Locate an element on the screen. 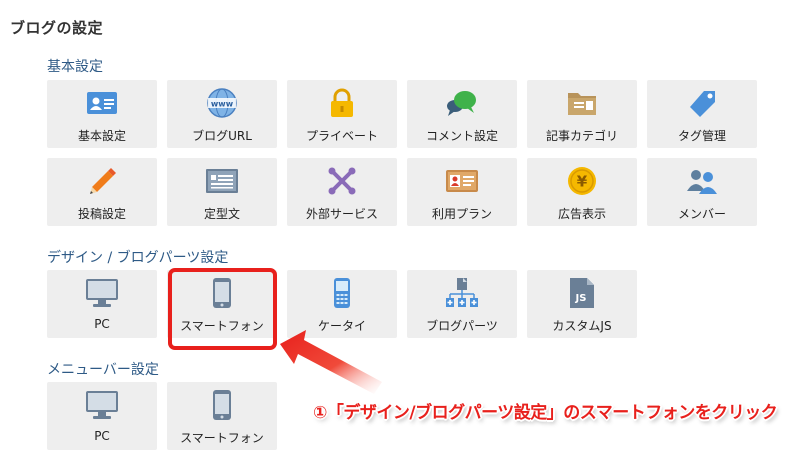  folder-icon is located at coordinates (582, 103).